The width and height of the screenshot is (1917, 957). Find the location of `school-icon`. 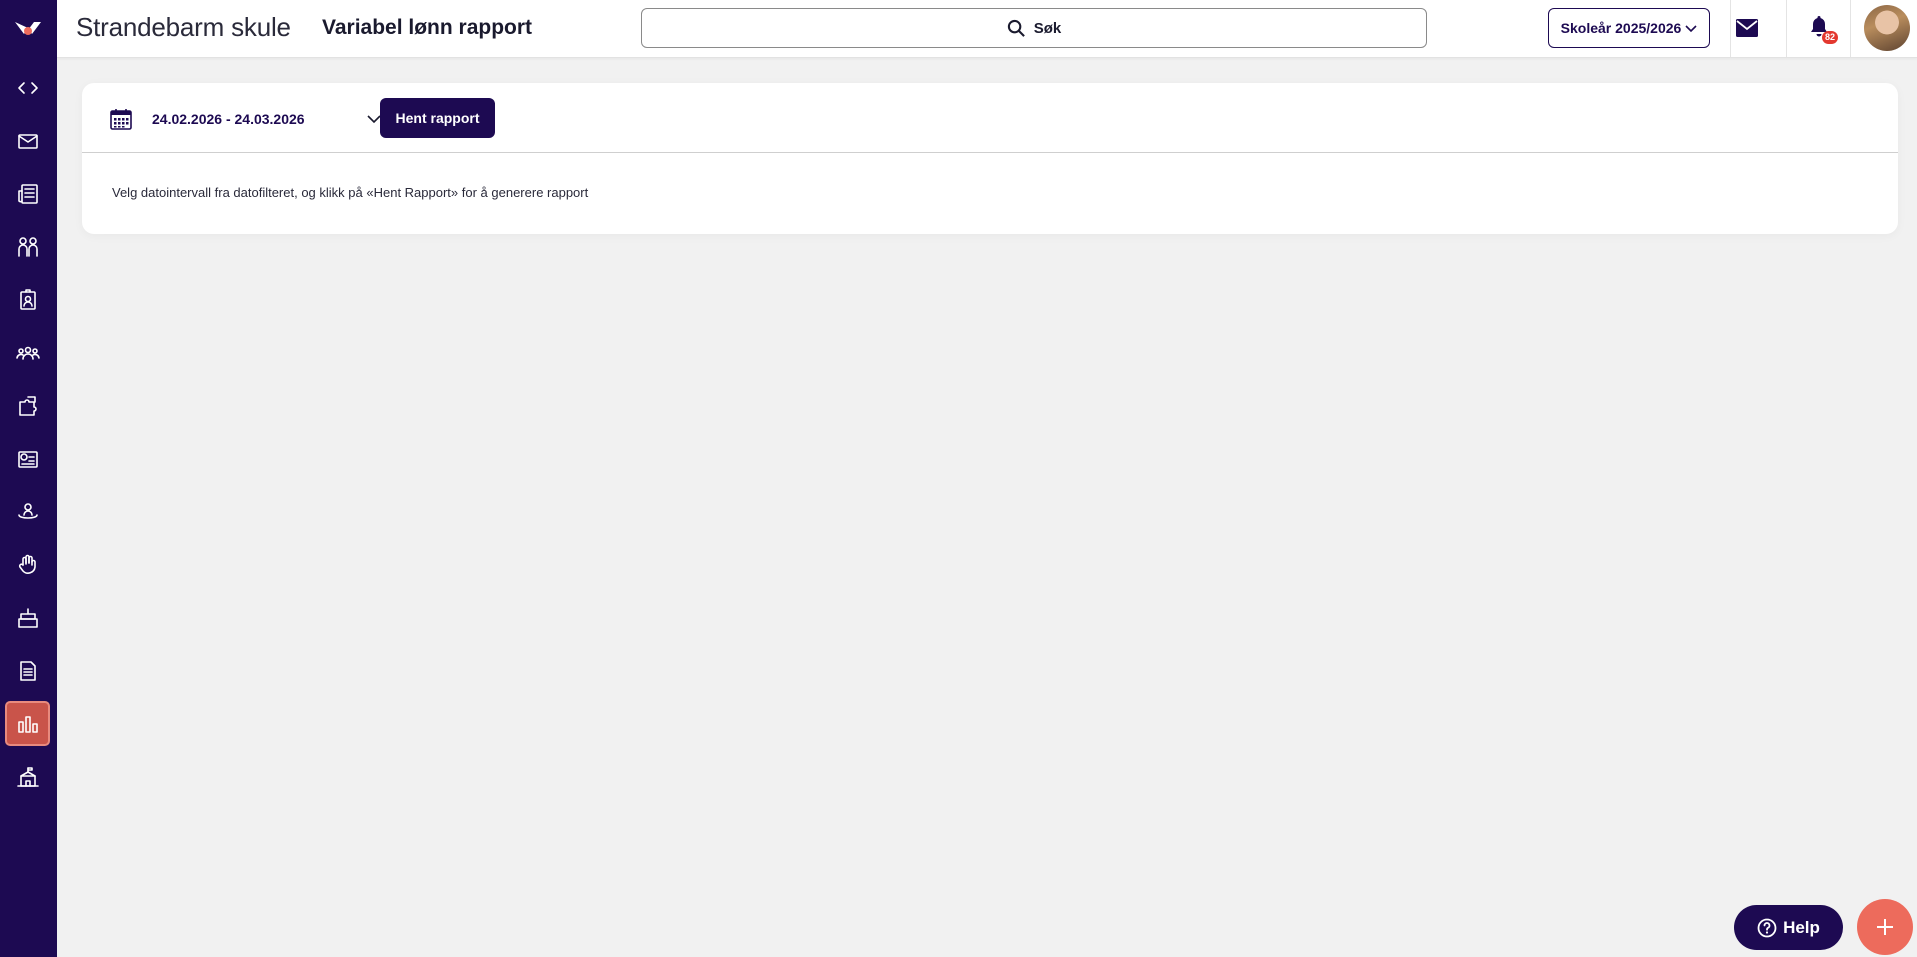

school-icon is located at coordinates (27, 776).